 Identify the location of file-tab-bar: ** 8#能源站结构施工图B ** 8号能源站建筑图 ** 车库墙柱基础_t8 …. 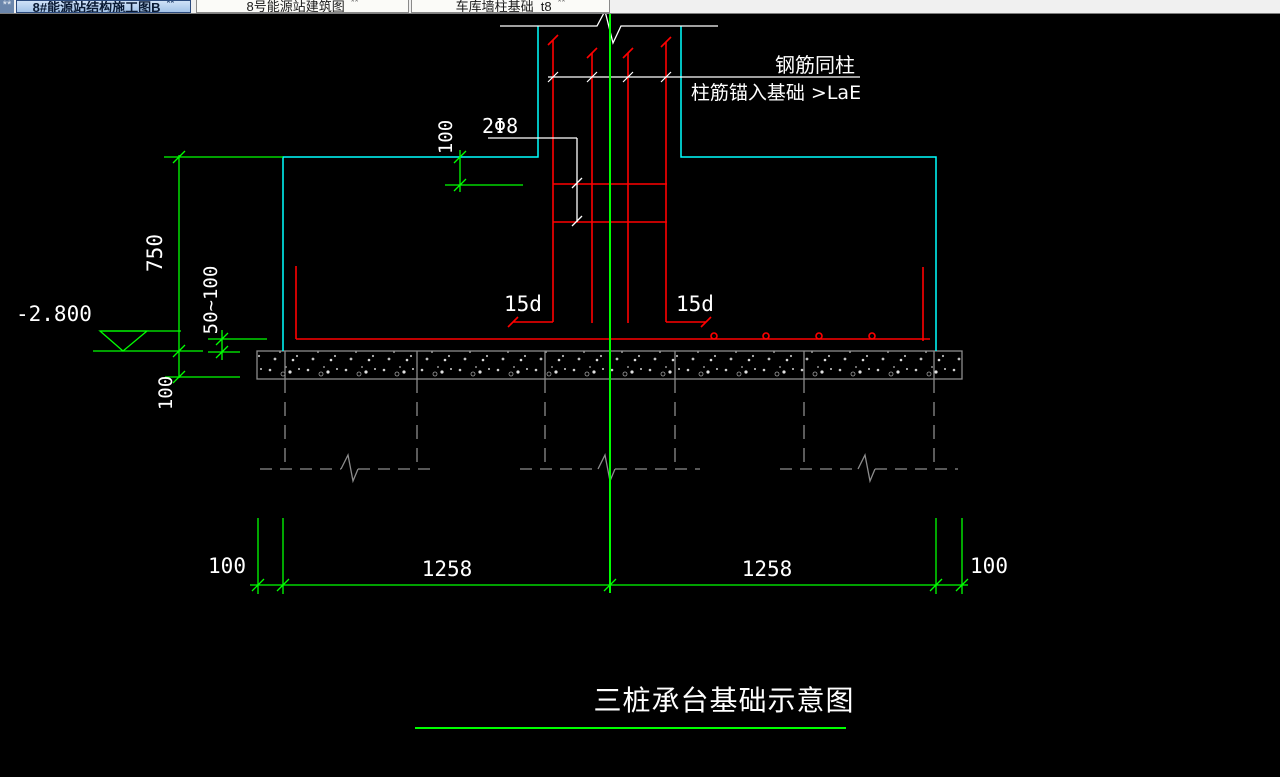
(640, 7).